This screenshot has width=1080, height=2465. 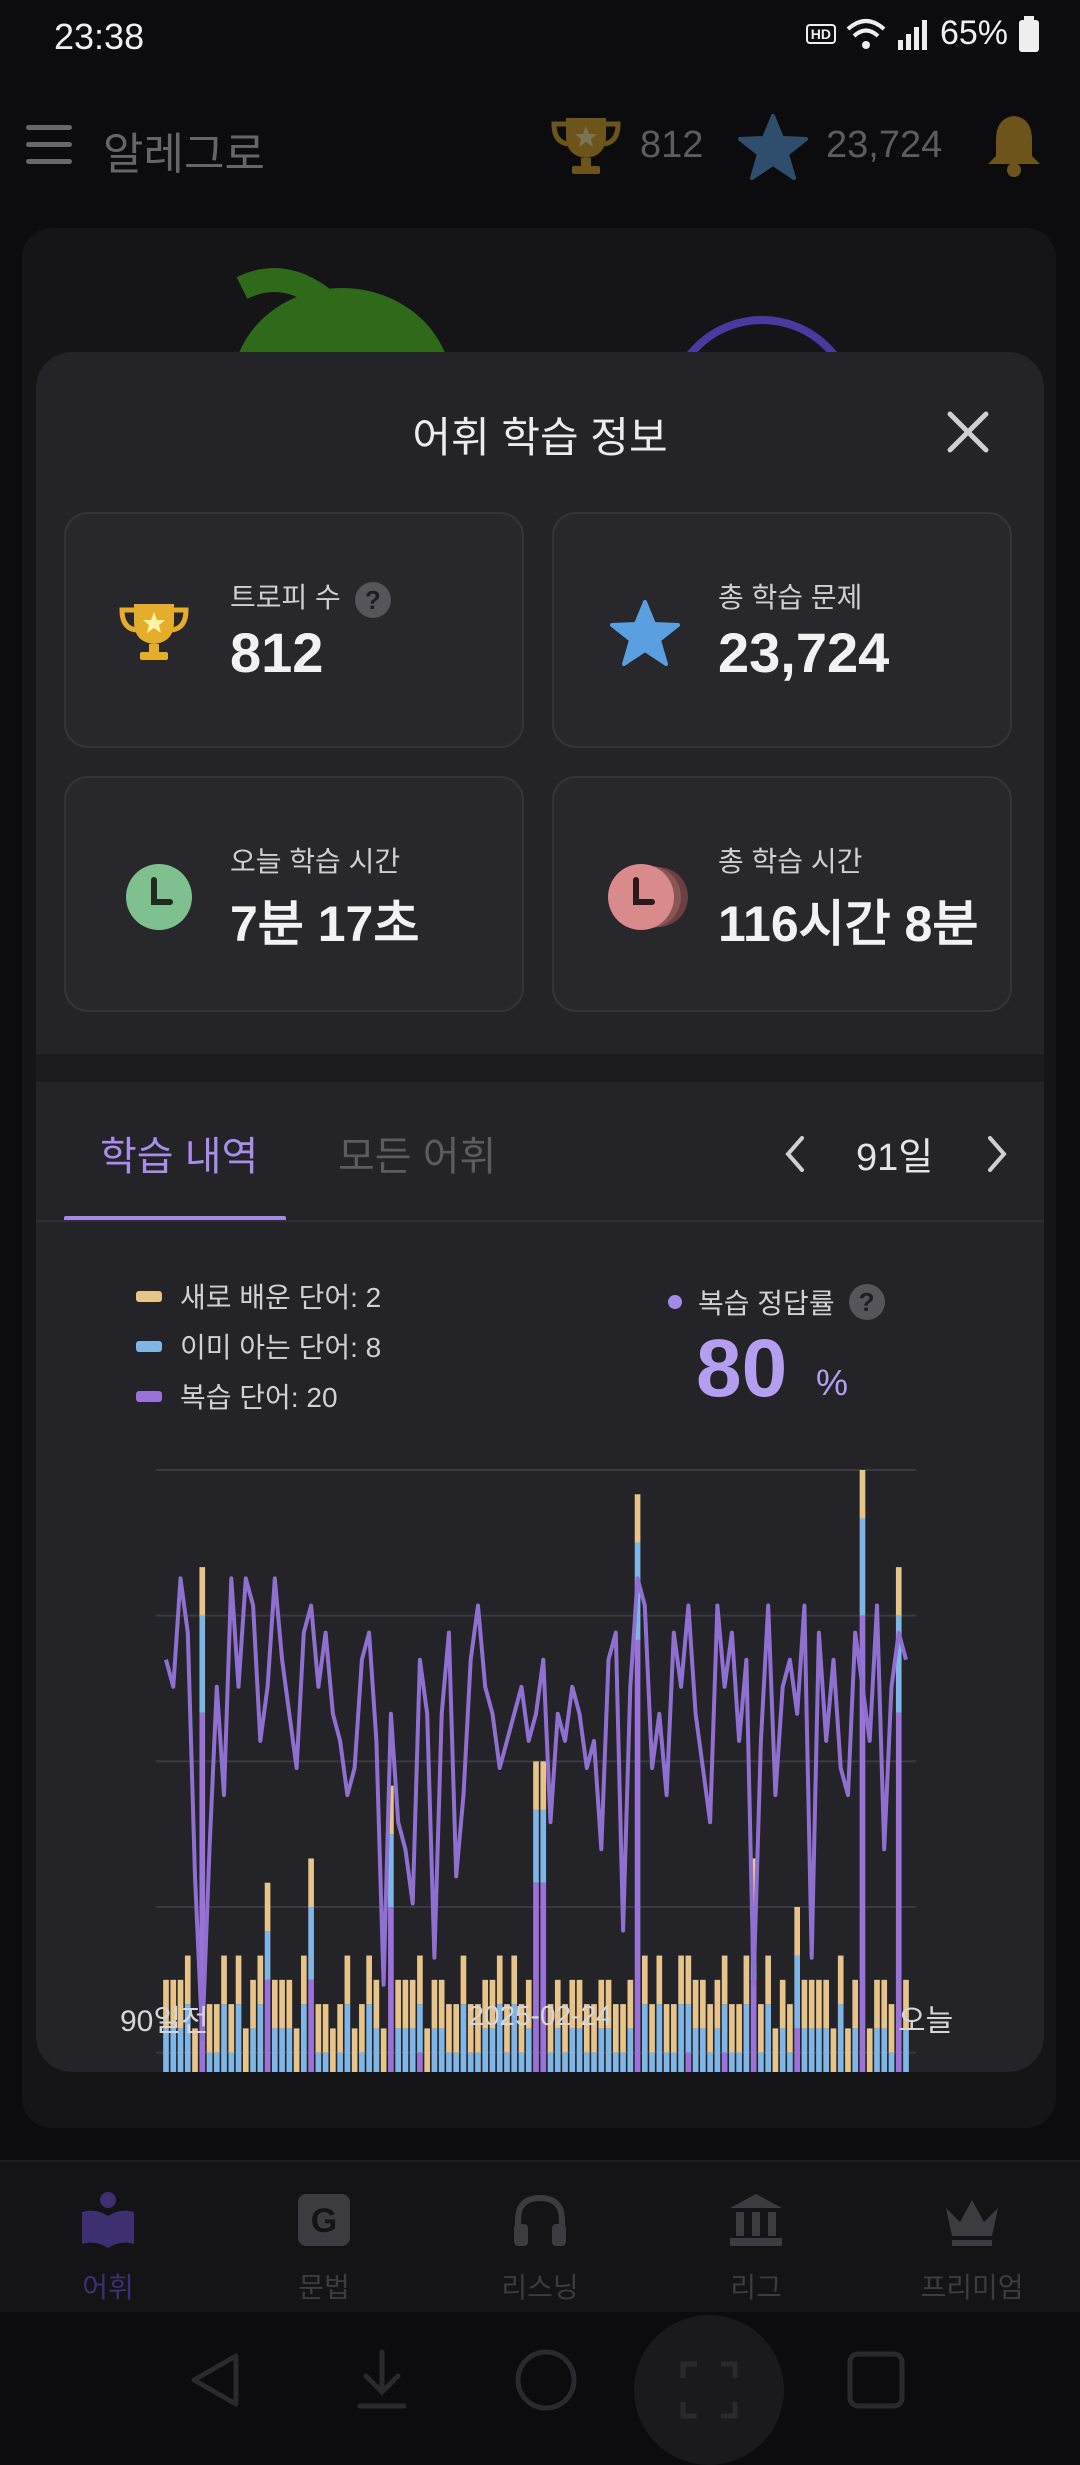 I want to click on clock-icon, so click(x=159, y=897).